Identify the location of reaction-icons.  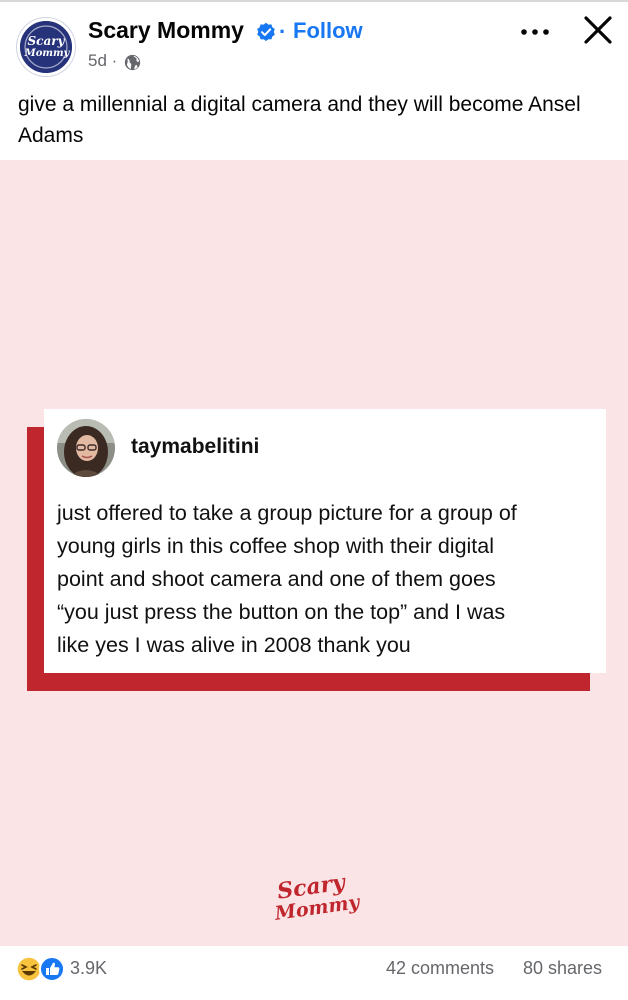
(42, 969).